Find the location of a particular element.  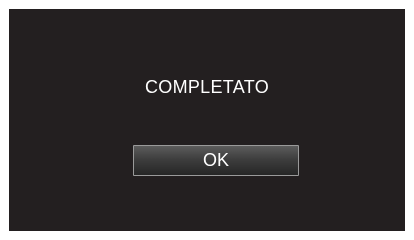

completion-message: COMPLETATO is located at coordinates (207, 87).